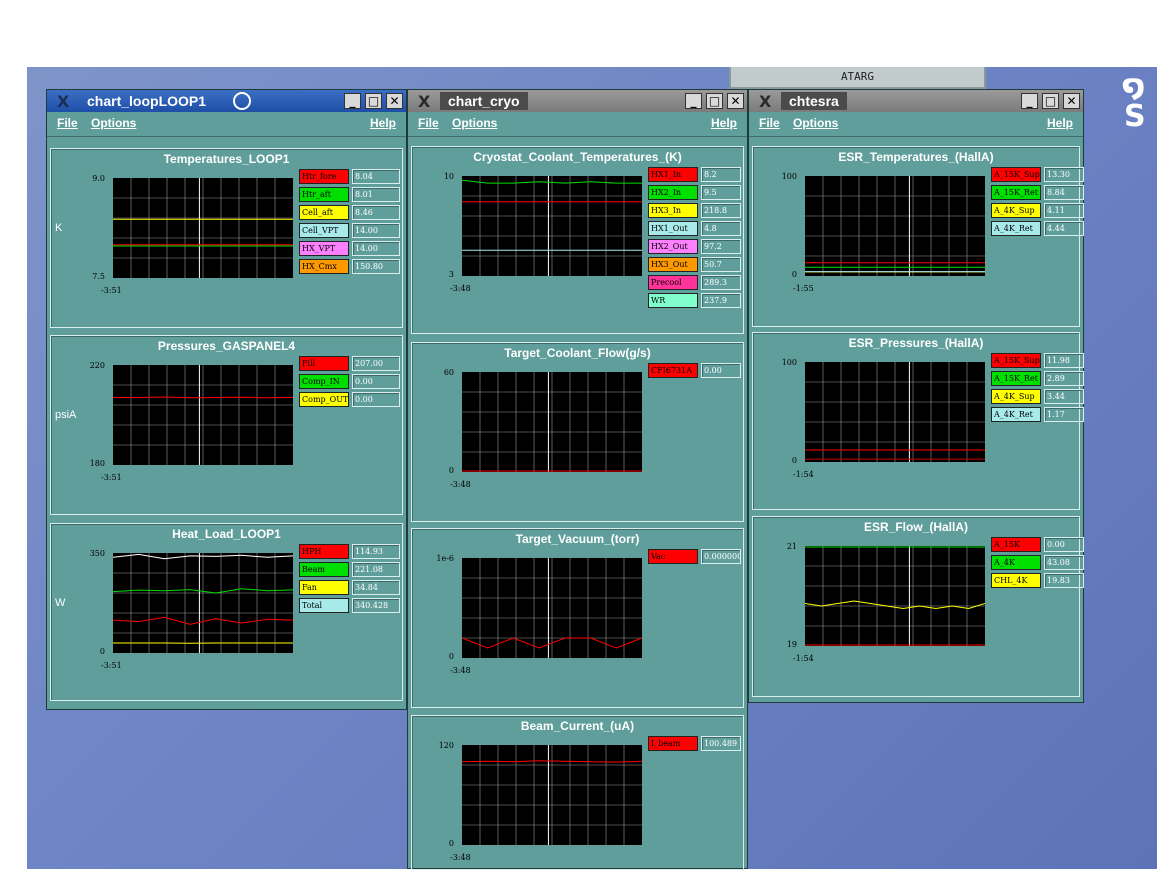 This screenshot has height=870, width=1157. What do you see at coordinates (1016, 174) in the screenshot?
I see `legend-name: A_15K_Sup` at bounding box center [1016, 174].